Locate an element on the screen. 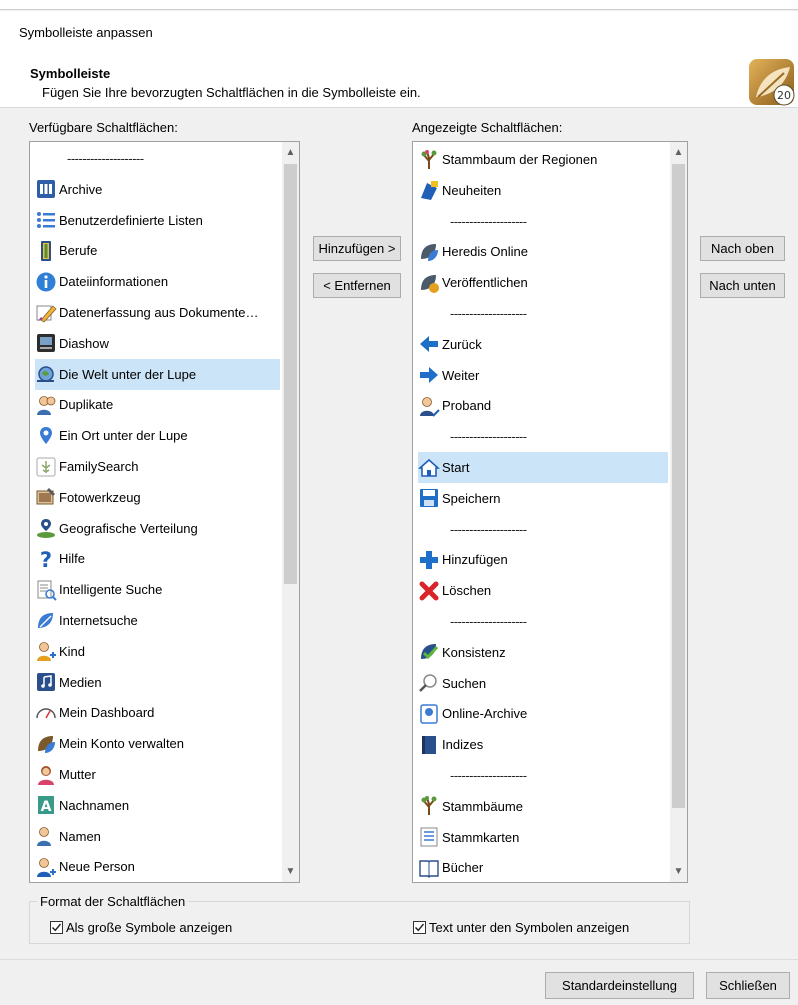  home-icon is located at coordinates (429, 468).